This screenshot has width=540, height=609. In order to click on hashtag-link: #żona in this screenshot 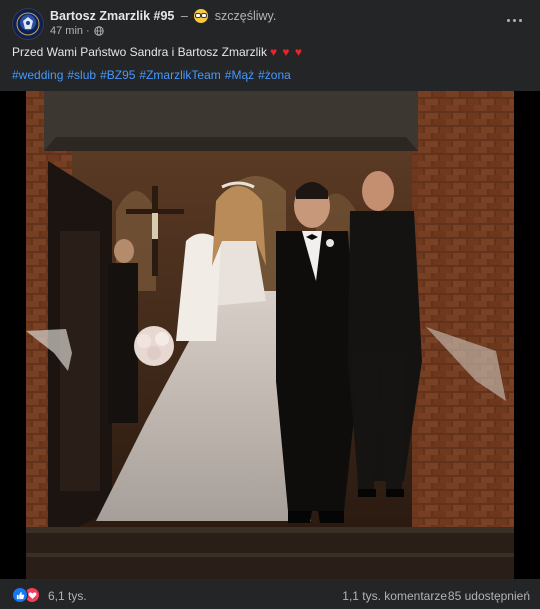, I will do `click(274, 75)`.